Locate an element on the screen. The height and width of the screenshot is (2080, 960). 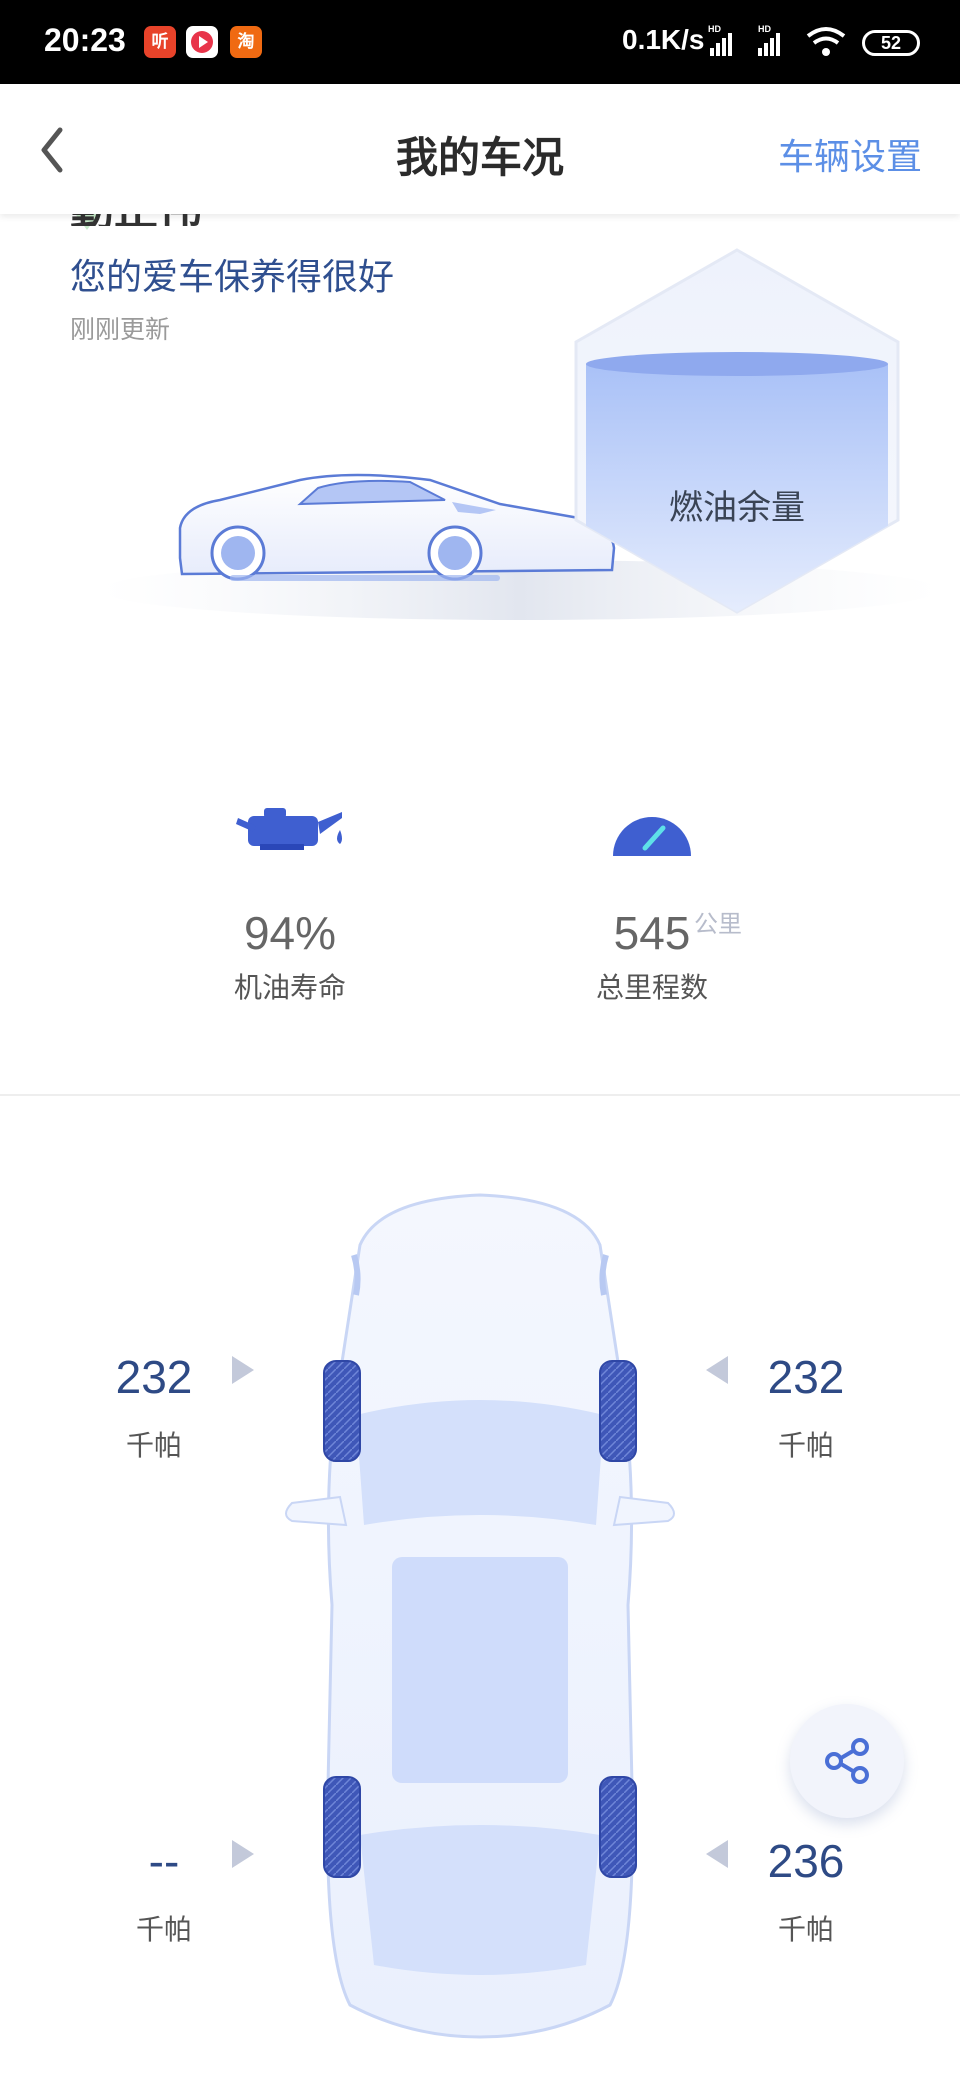
network-speed: 0.1K/s is located at coordinates (663, 39).